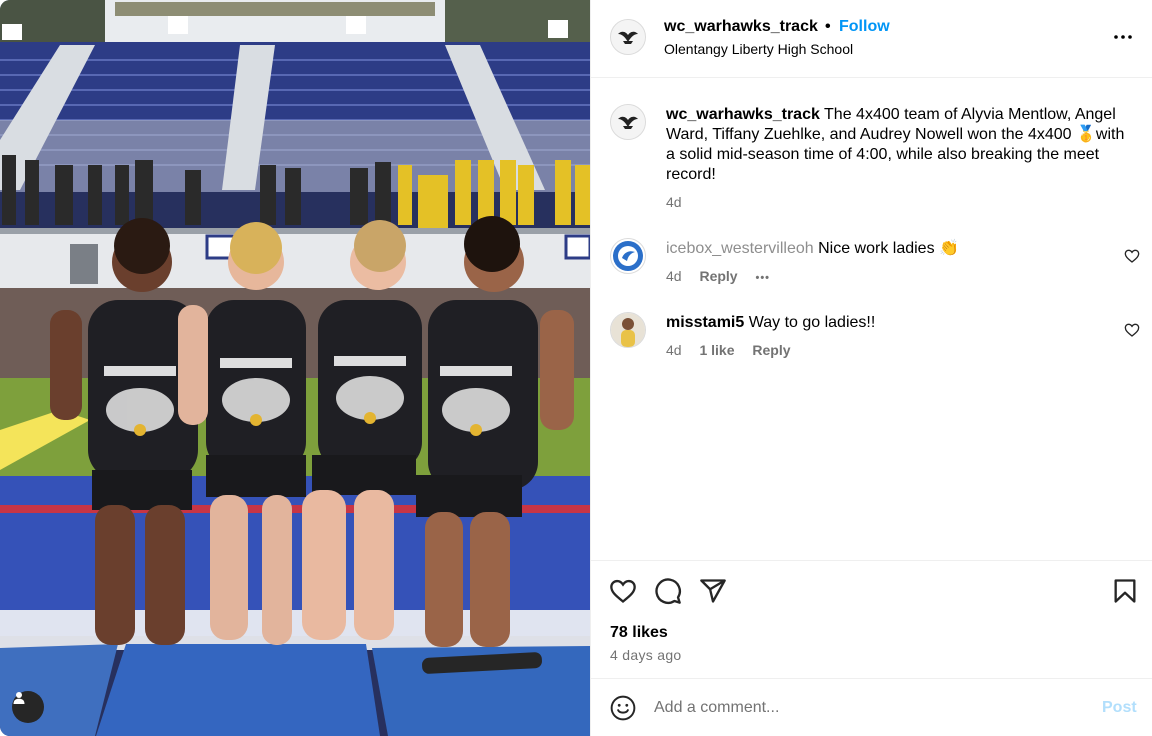 This screenshot has width=1152, height=736. What do you see at coordinates (812, 322) in the screenshot?
I see `comment-text: Way to go ladies!!` at bounding box center [812, 322].